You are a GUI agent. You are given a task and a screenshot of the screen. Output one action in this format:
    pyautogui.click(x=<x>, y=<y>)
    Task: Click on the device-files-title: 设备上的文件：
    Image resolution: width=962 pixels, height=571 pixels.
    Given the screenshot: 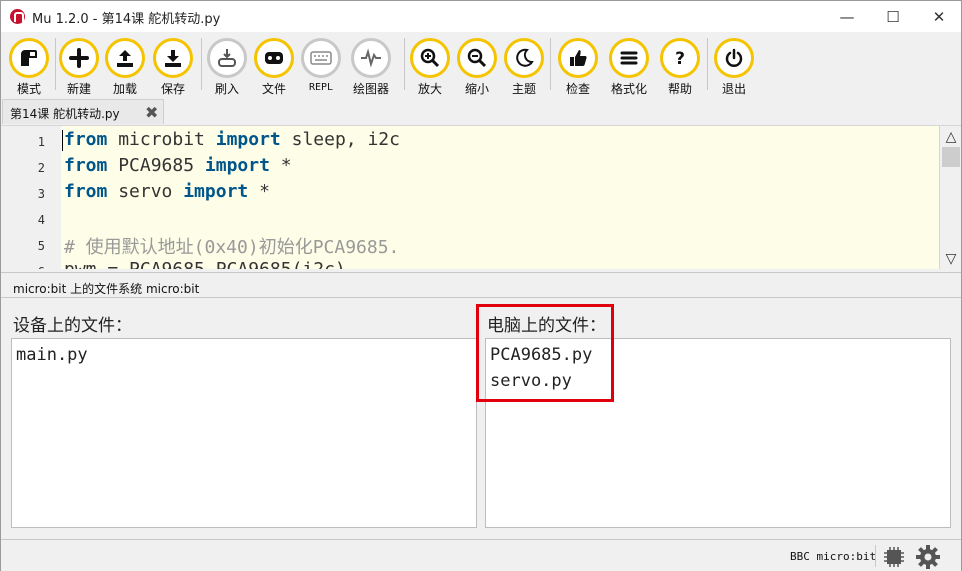 What is the action you would take?
    pyautogui.click(x=72, y=326)
    